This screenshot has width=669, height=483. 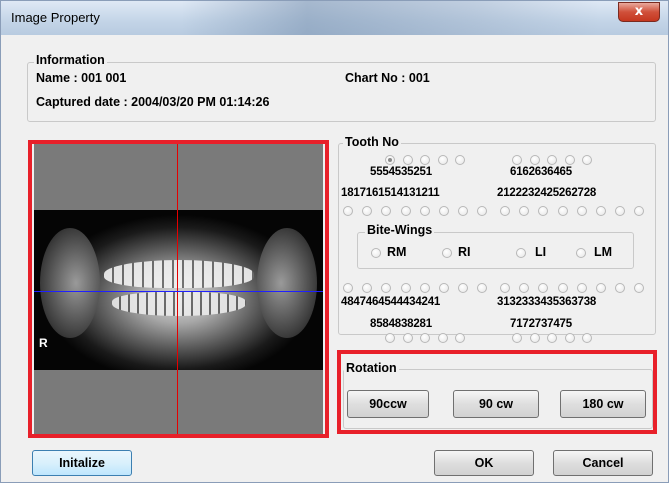 What do you see at coordinates (587, 160) in the screenshot?
I see `tooth-65-radio` at bounding box center [587, 160].